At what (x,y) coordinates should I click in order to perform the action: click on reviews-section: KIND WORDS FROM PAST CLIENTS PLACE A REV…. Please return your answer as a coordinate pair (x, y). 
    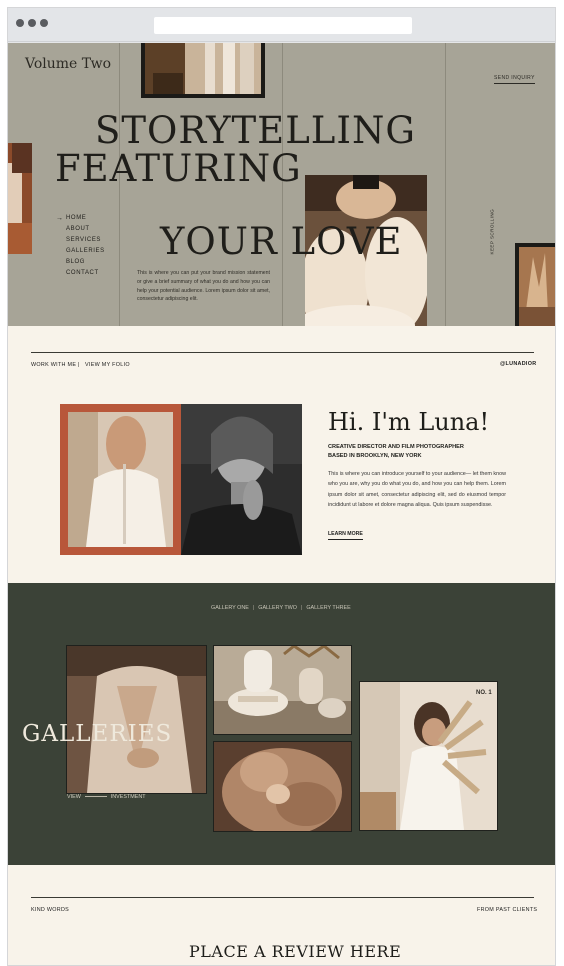
    Looking at the image, I should click on (281, 915).